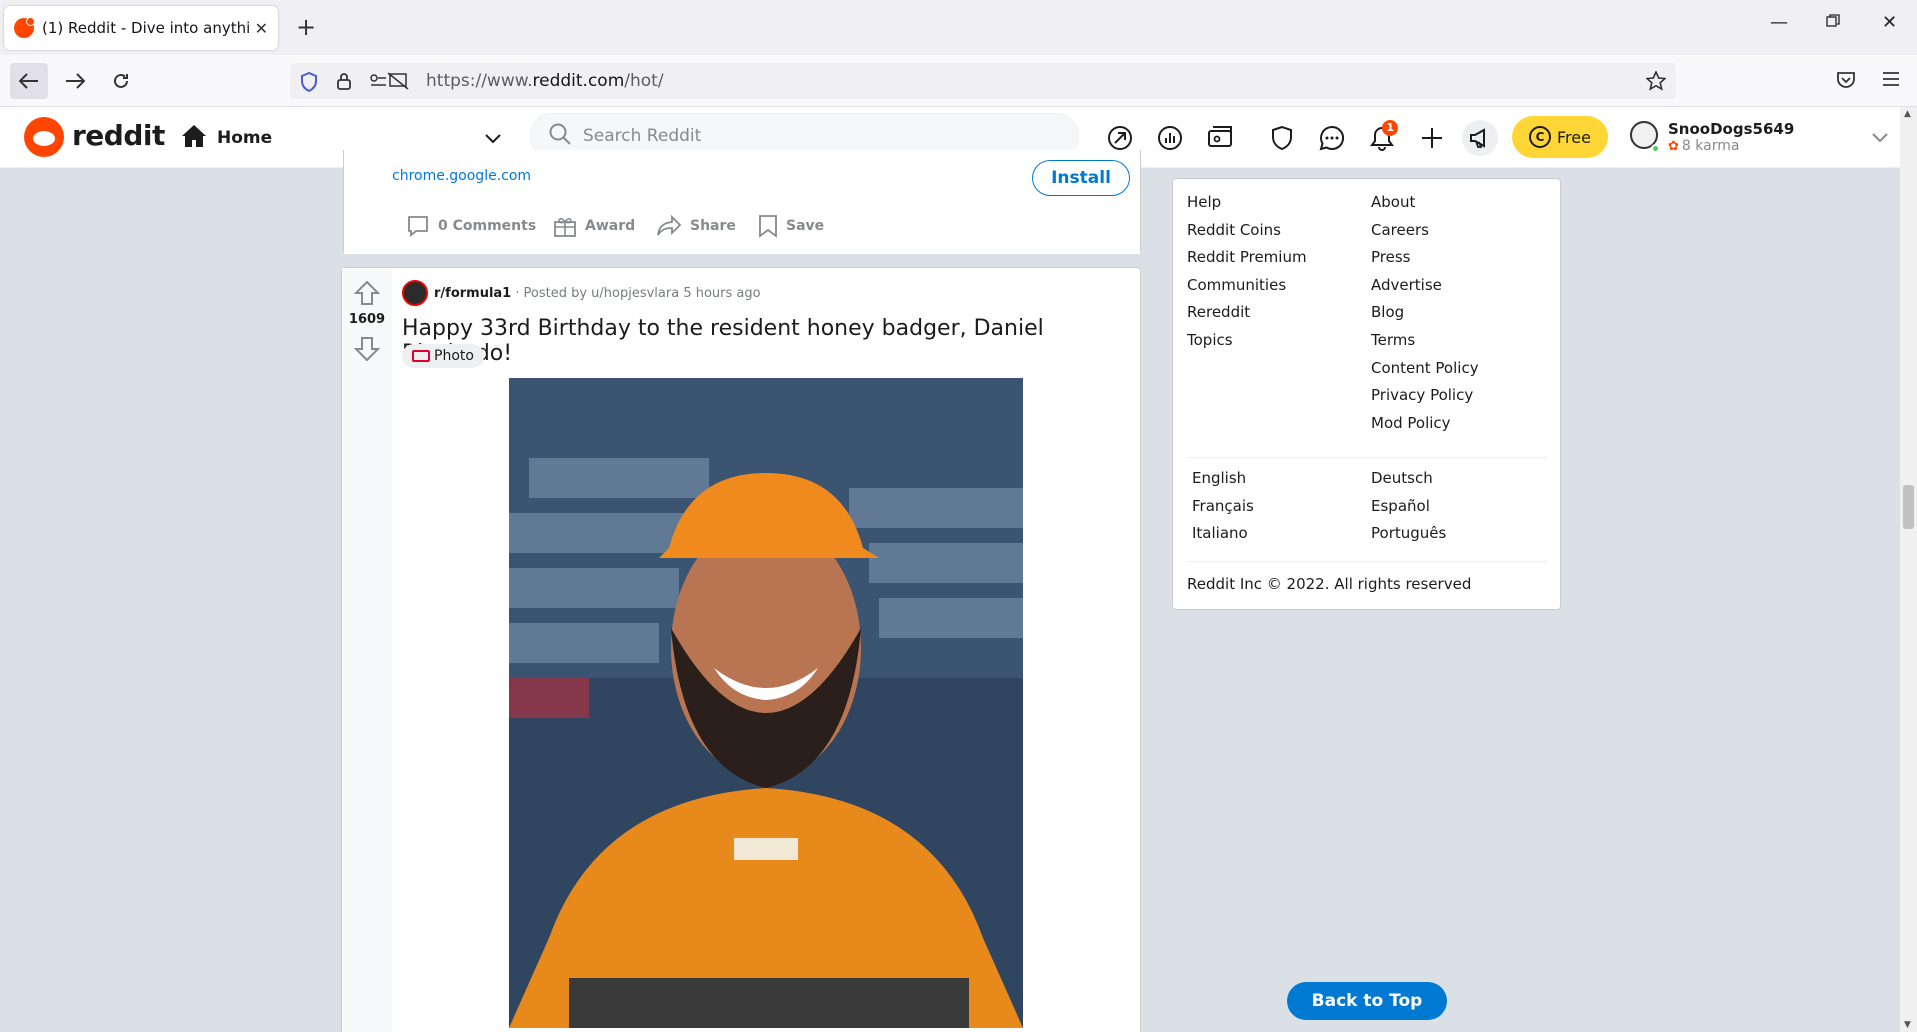 Image resolution: width=1917 pixels, height=1032 pixels. I want to click on search-input, so click(823, 136).